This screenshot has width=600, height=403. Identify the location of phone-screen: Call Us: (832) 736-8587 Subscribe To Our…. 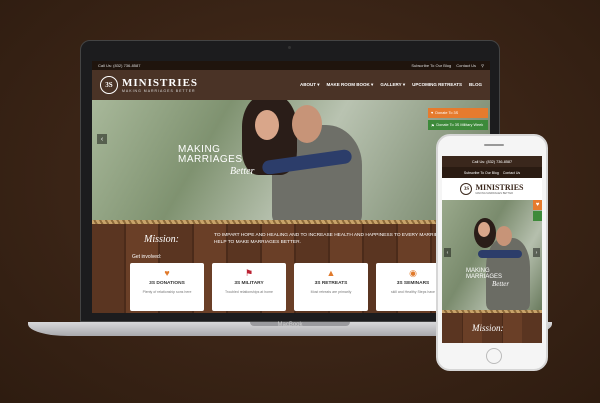
(492, 249).